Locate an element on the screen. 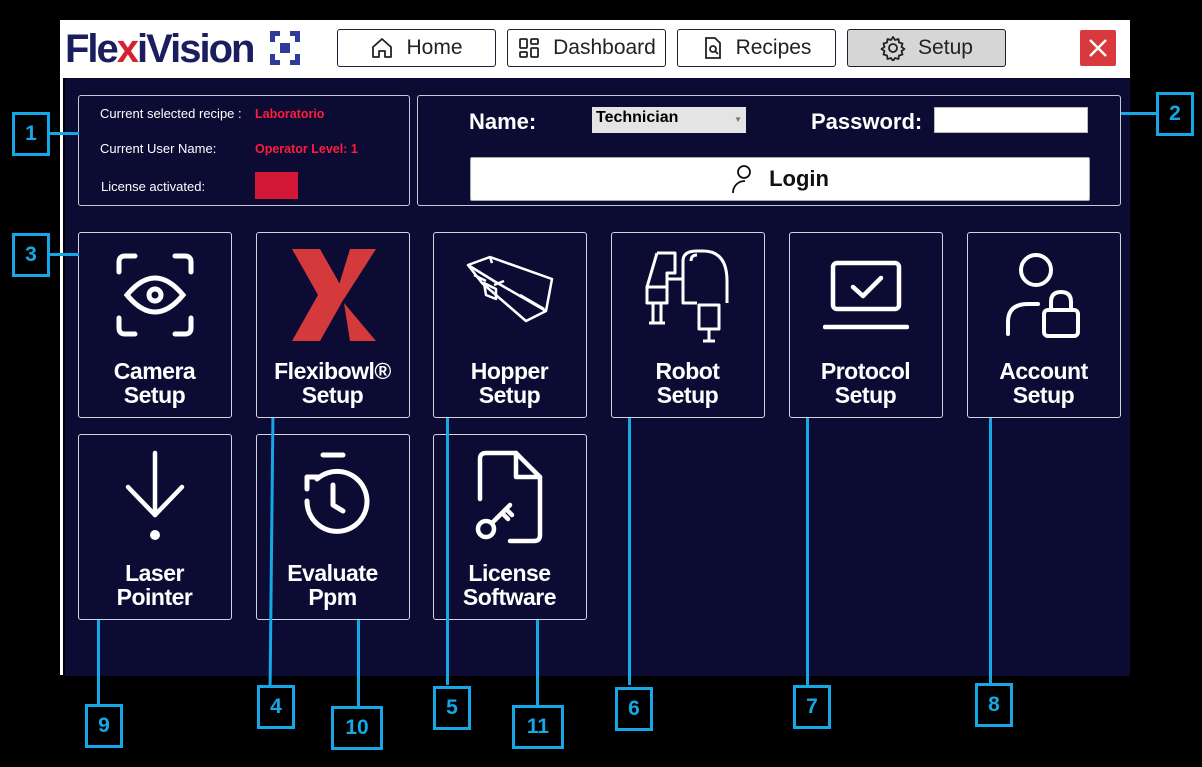  header-bar: FlexiVision Home Dashboard Recipes Setup is located at coordinates (596, 49).